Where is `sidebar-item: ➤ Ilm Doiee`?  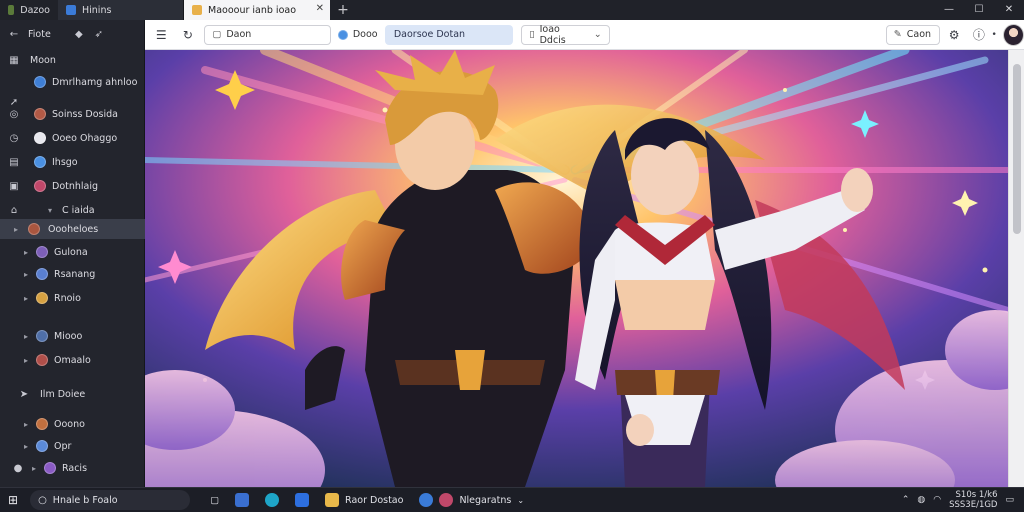
sidebar-item: ➤ Ilm Doiee is located at coordinates (72, 394).